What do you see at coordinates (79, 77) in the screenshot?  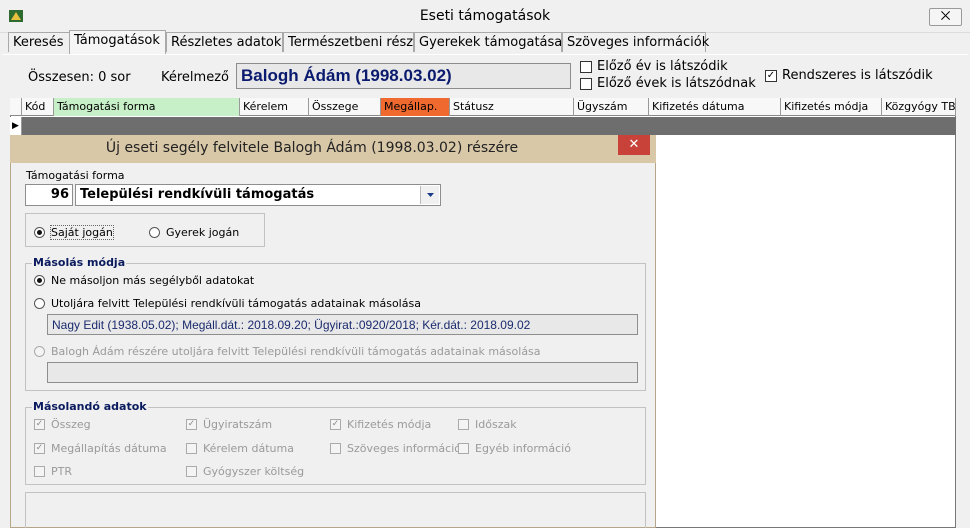 I see `total-count: Összesen: 0 sor` at bounding box center [79, 77].